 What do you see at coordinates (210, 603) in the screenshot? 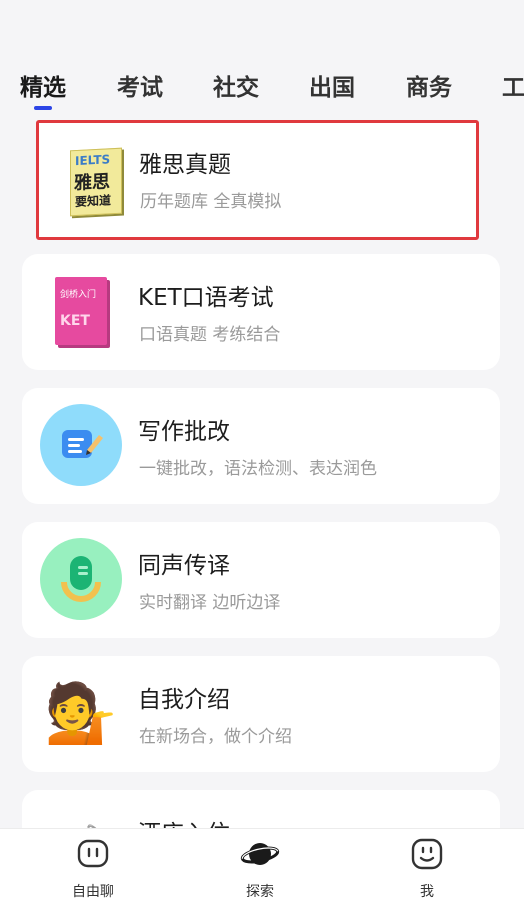
I see `card-subtitle: 实时翻译 边听边译` at bounding box center [210, 603].